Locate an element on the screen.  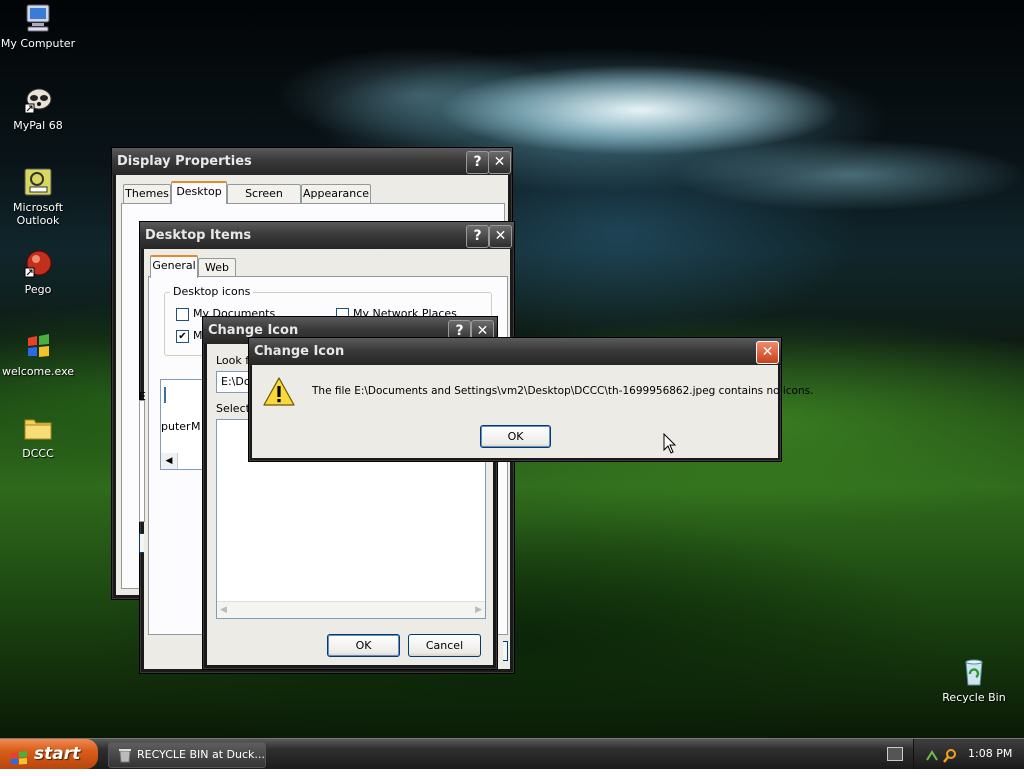
scroll-right-icon: ▶ is located at coordinates (478, 610).